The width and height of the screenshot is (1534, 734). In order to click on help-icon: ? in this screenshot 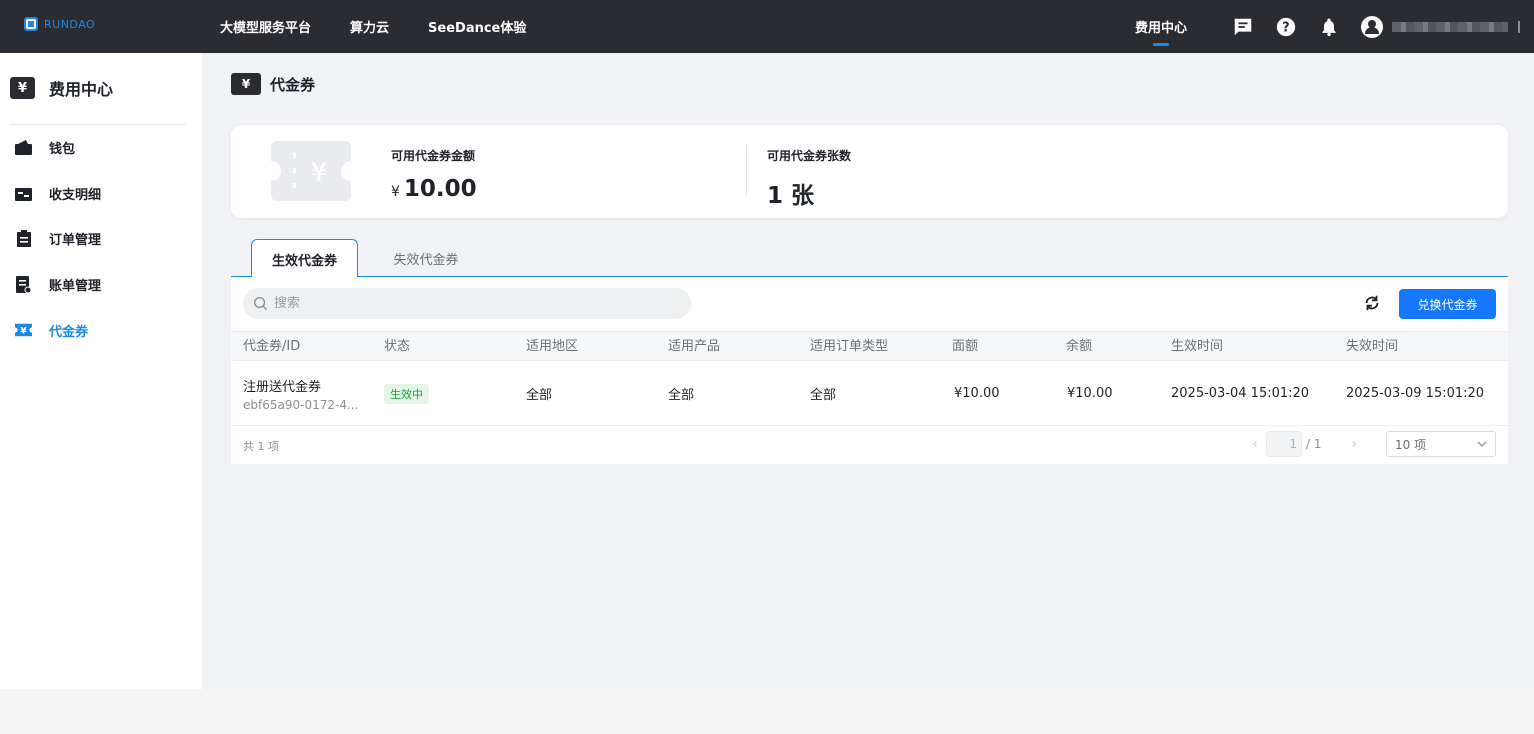, I will do `click(1286, 27)`.